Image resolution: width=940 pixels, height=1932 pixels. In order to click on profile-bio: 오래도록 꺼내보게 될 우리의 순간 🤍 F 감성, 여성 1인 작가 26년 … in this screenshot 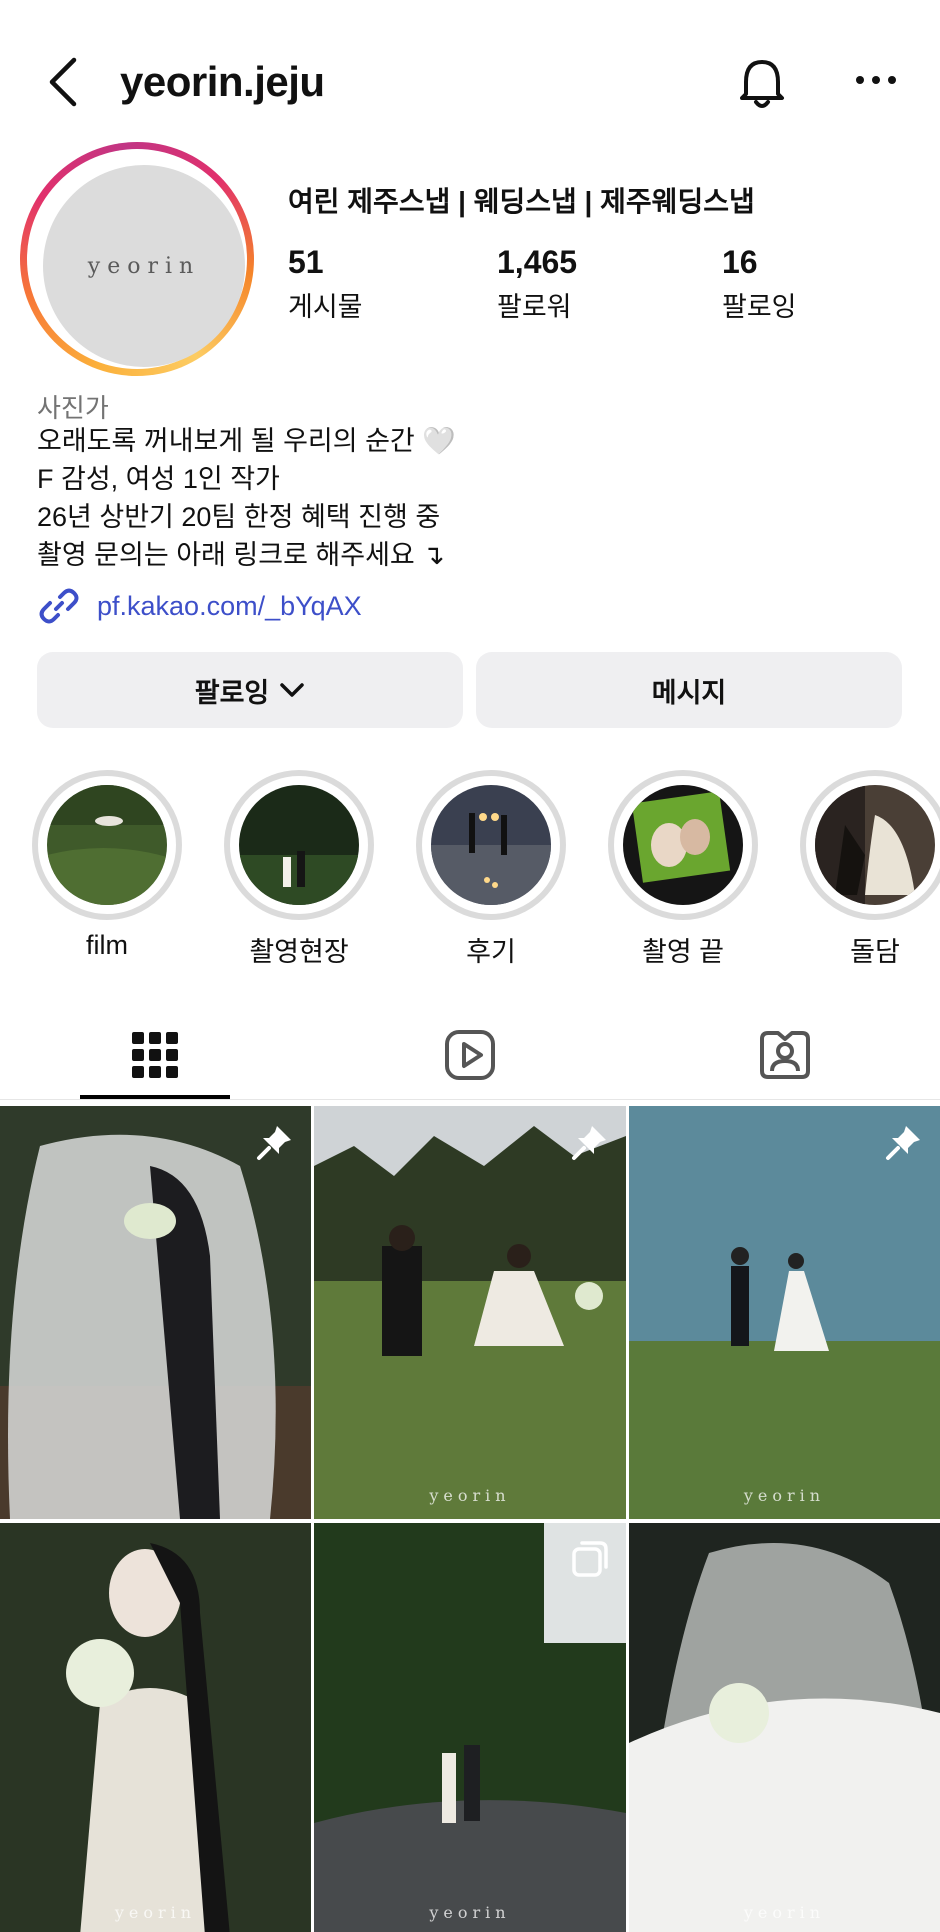, I will do `click(246, 498)`.